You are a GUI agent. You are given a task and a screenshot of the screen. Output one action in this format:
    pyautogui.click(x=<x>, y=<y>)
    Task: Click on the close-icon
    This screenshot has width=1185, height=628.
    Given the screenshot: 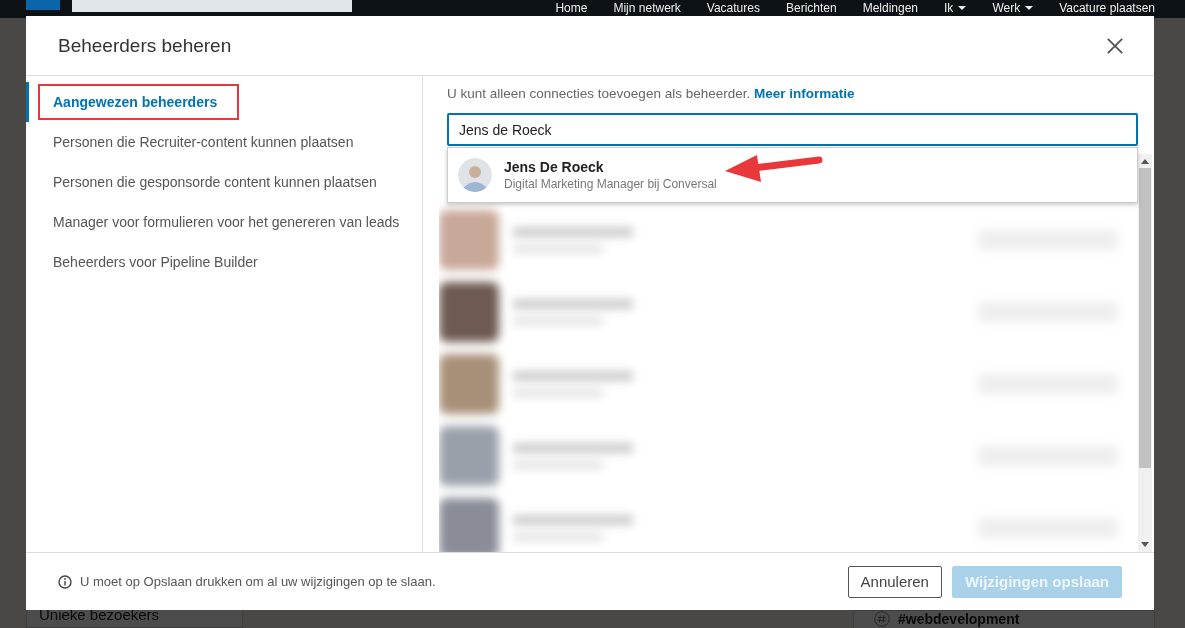 What is the action you would take?
    pyautogui.click(x=1115, y=45)
    